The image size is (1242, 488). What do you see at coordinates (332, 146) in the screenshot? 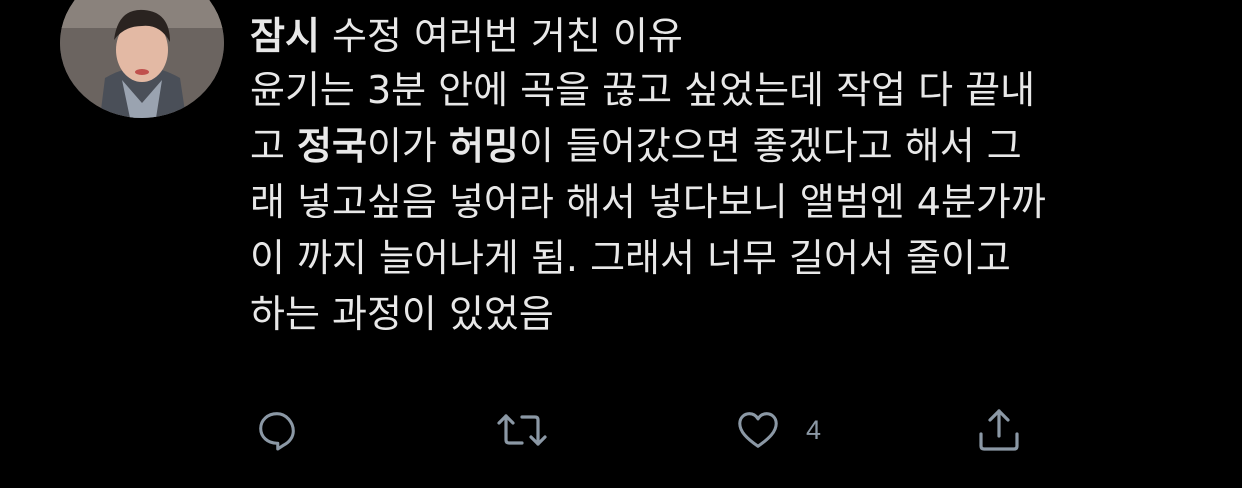
I see `tweet-bold-jungkook: 정국` at bounding box center [332, 146].